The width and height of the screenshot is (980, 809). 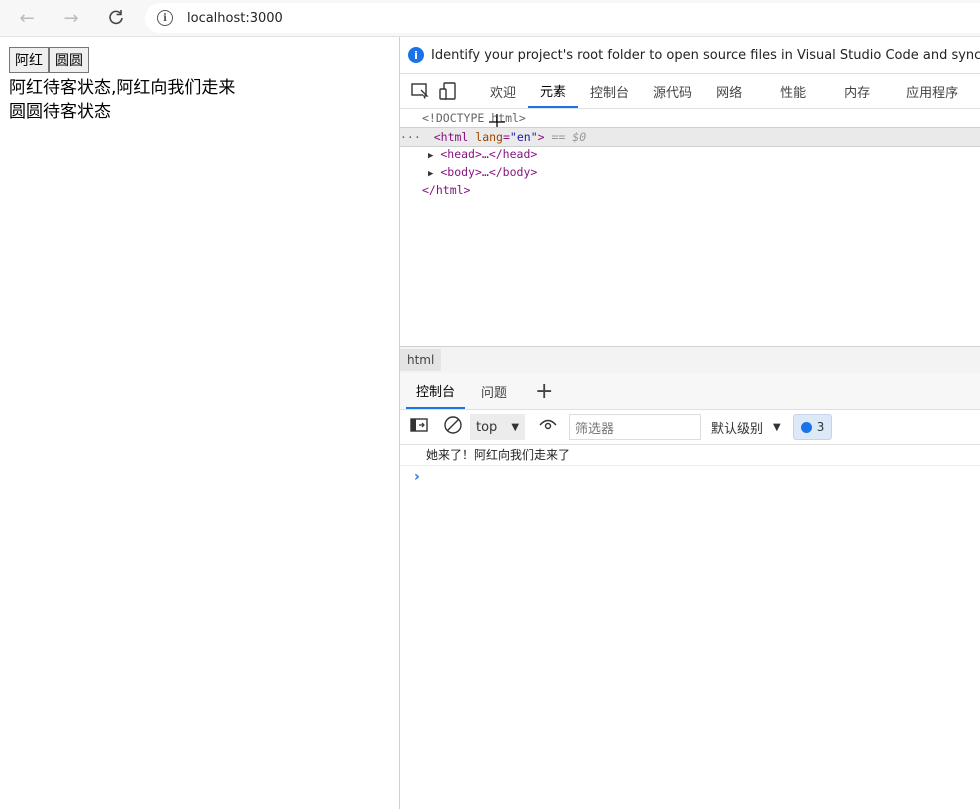 What do you see at coordinates (69, 60) in the screenshot?
I see `yuanyuan-button: 圆圆` at bounding box center [69, 60].